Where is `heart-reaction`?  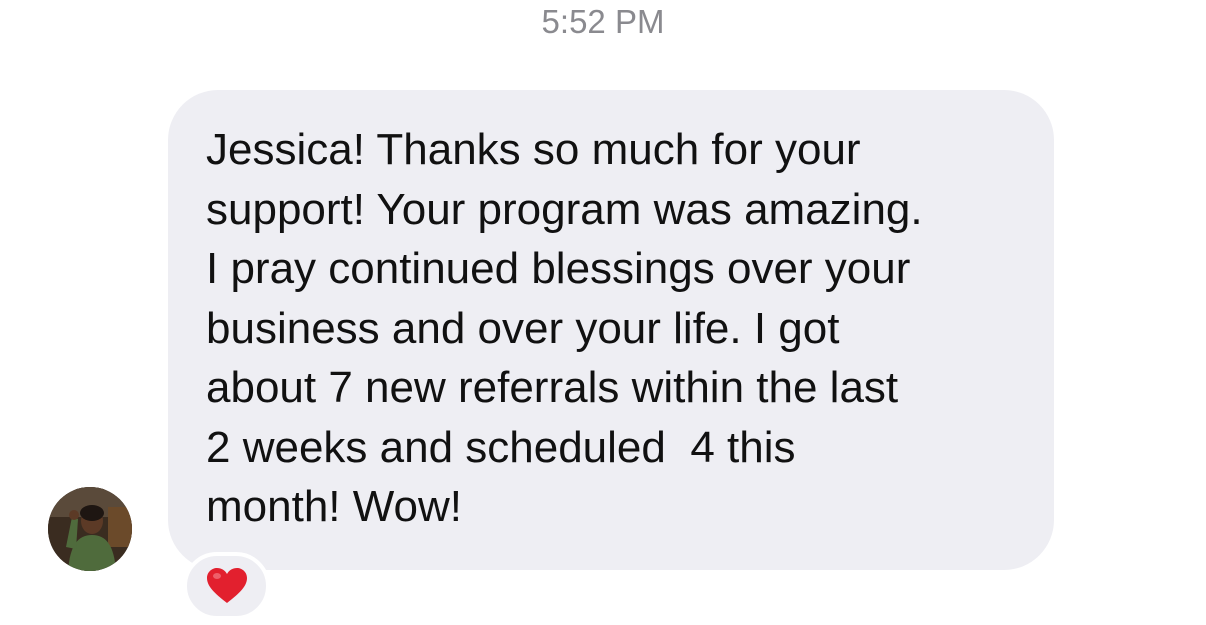 heart-reaction is located at coordinates (226, 586).